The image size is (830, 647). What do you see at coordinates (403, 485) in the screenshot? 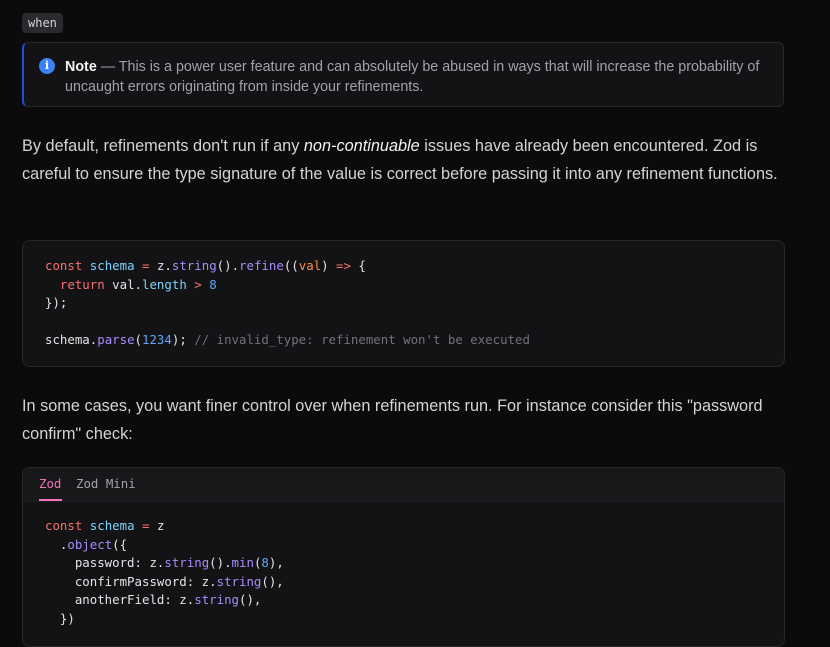
I see `code-tabs: Zod Zod Mini` at bounding box center [403, 485].